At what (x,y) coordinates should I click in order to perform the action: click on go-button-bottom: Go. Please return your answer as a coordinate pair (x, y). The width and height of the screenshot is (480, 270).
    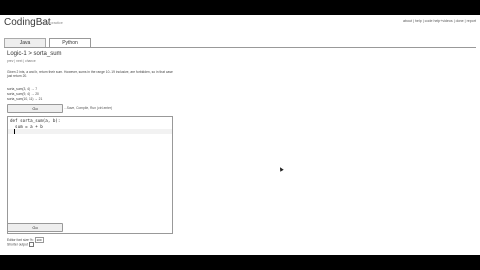
    Looking at the image, I should click on (35, 227).